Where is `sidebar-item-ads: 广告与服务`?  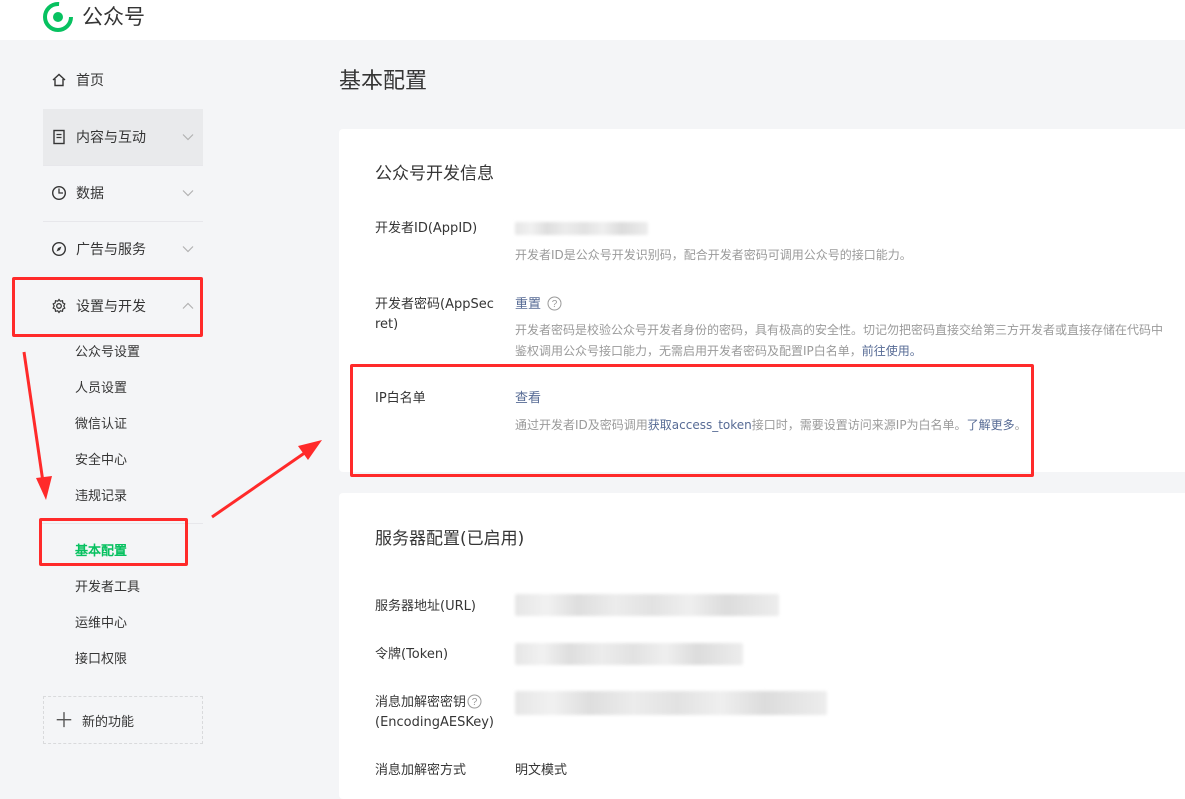
sidebar-item-ads: 广告与服务 is located at coordinates (123, 249).